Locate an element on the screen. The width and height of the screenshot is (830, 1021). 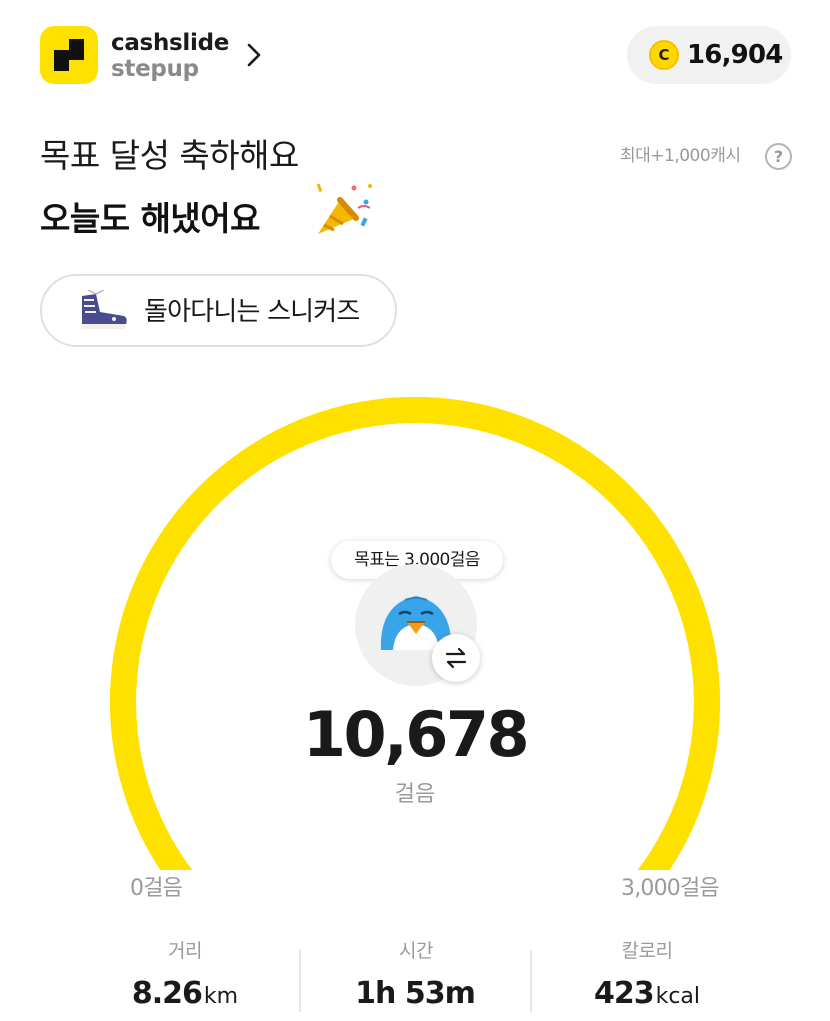
stat-value-row: 423kcal is located at coordinates (647, 995).